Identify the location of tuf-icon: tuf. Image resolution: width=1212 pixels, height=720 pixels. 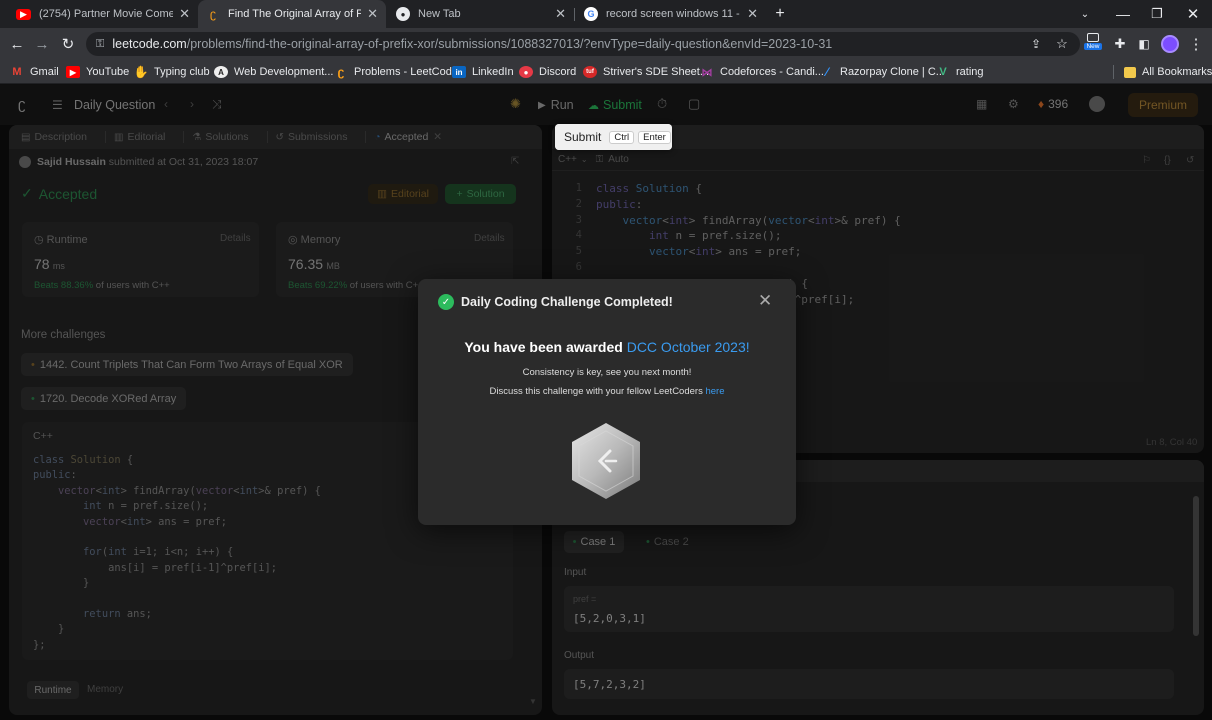
(590, 72).